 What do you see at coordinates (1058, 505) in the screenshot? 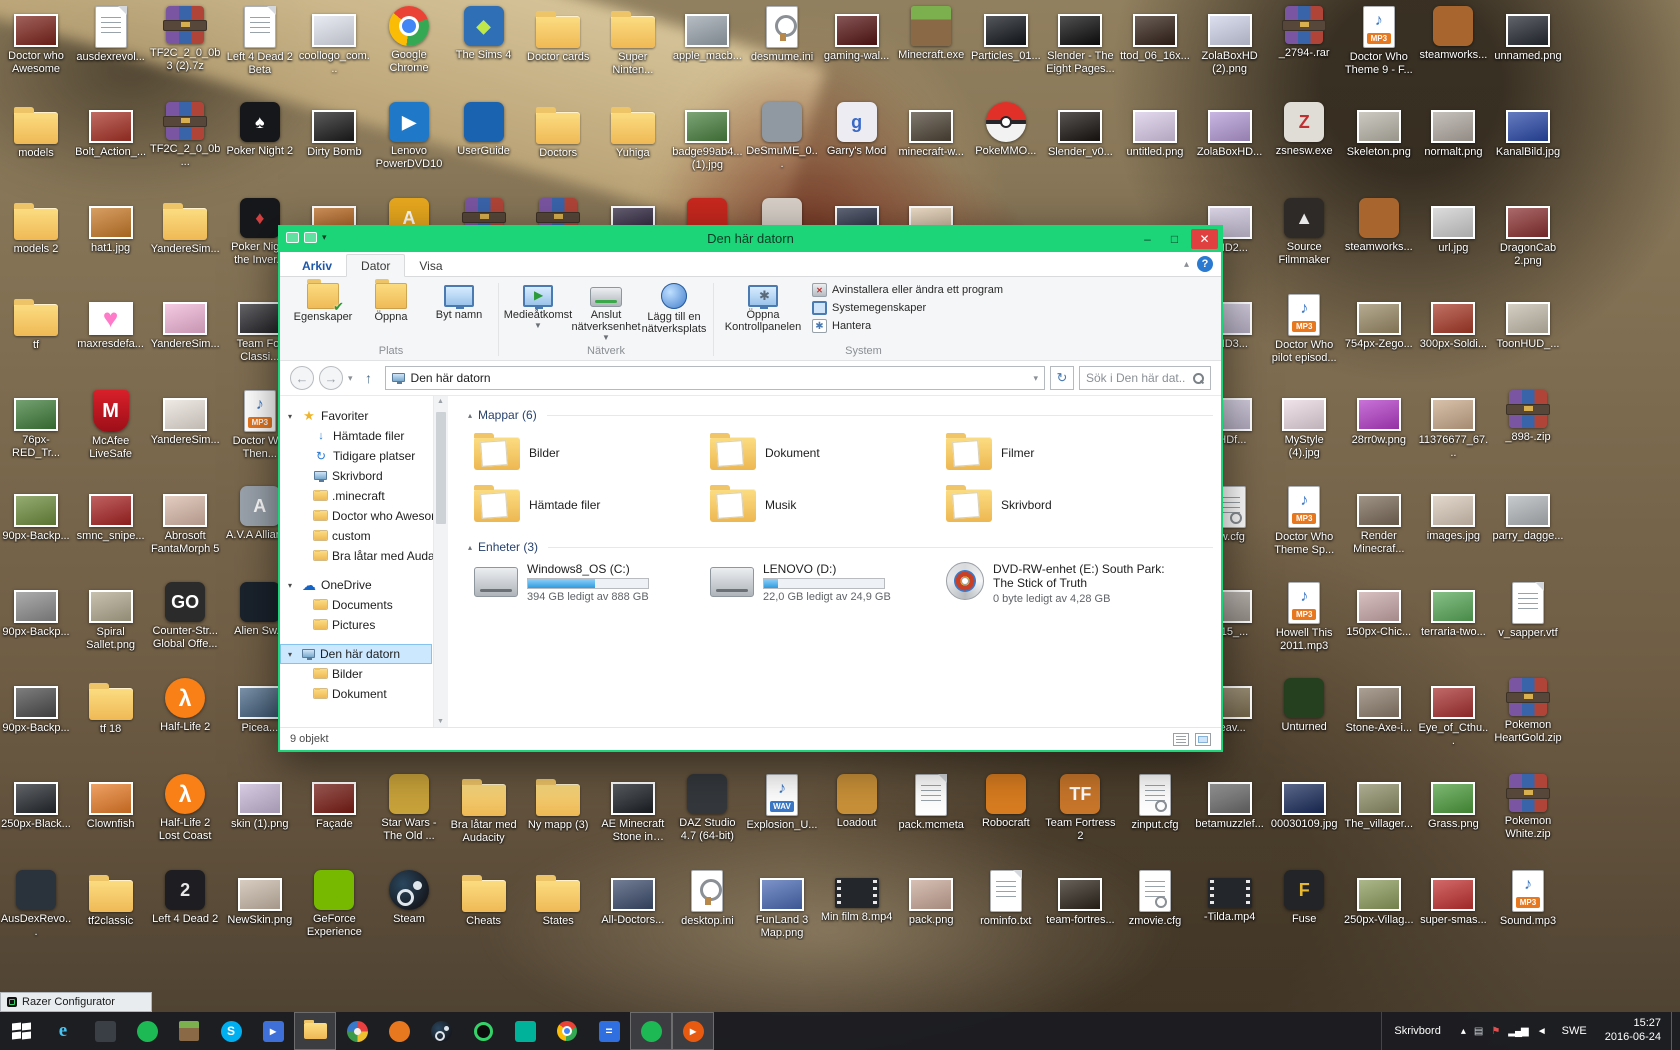
I see `folder-tile-skrivbord: Skrivbord` at bounding box center [1058, 505].